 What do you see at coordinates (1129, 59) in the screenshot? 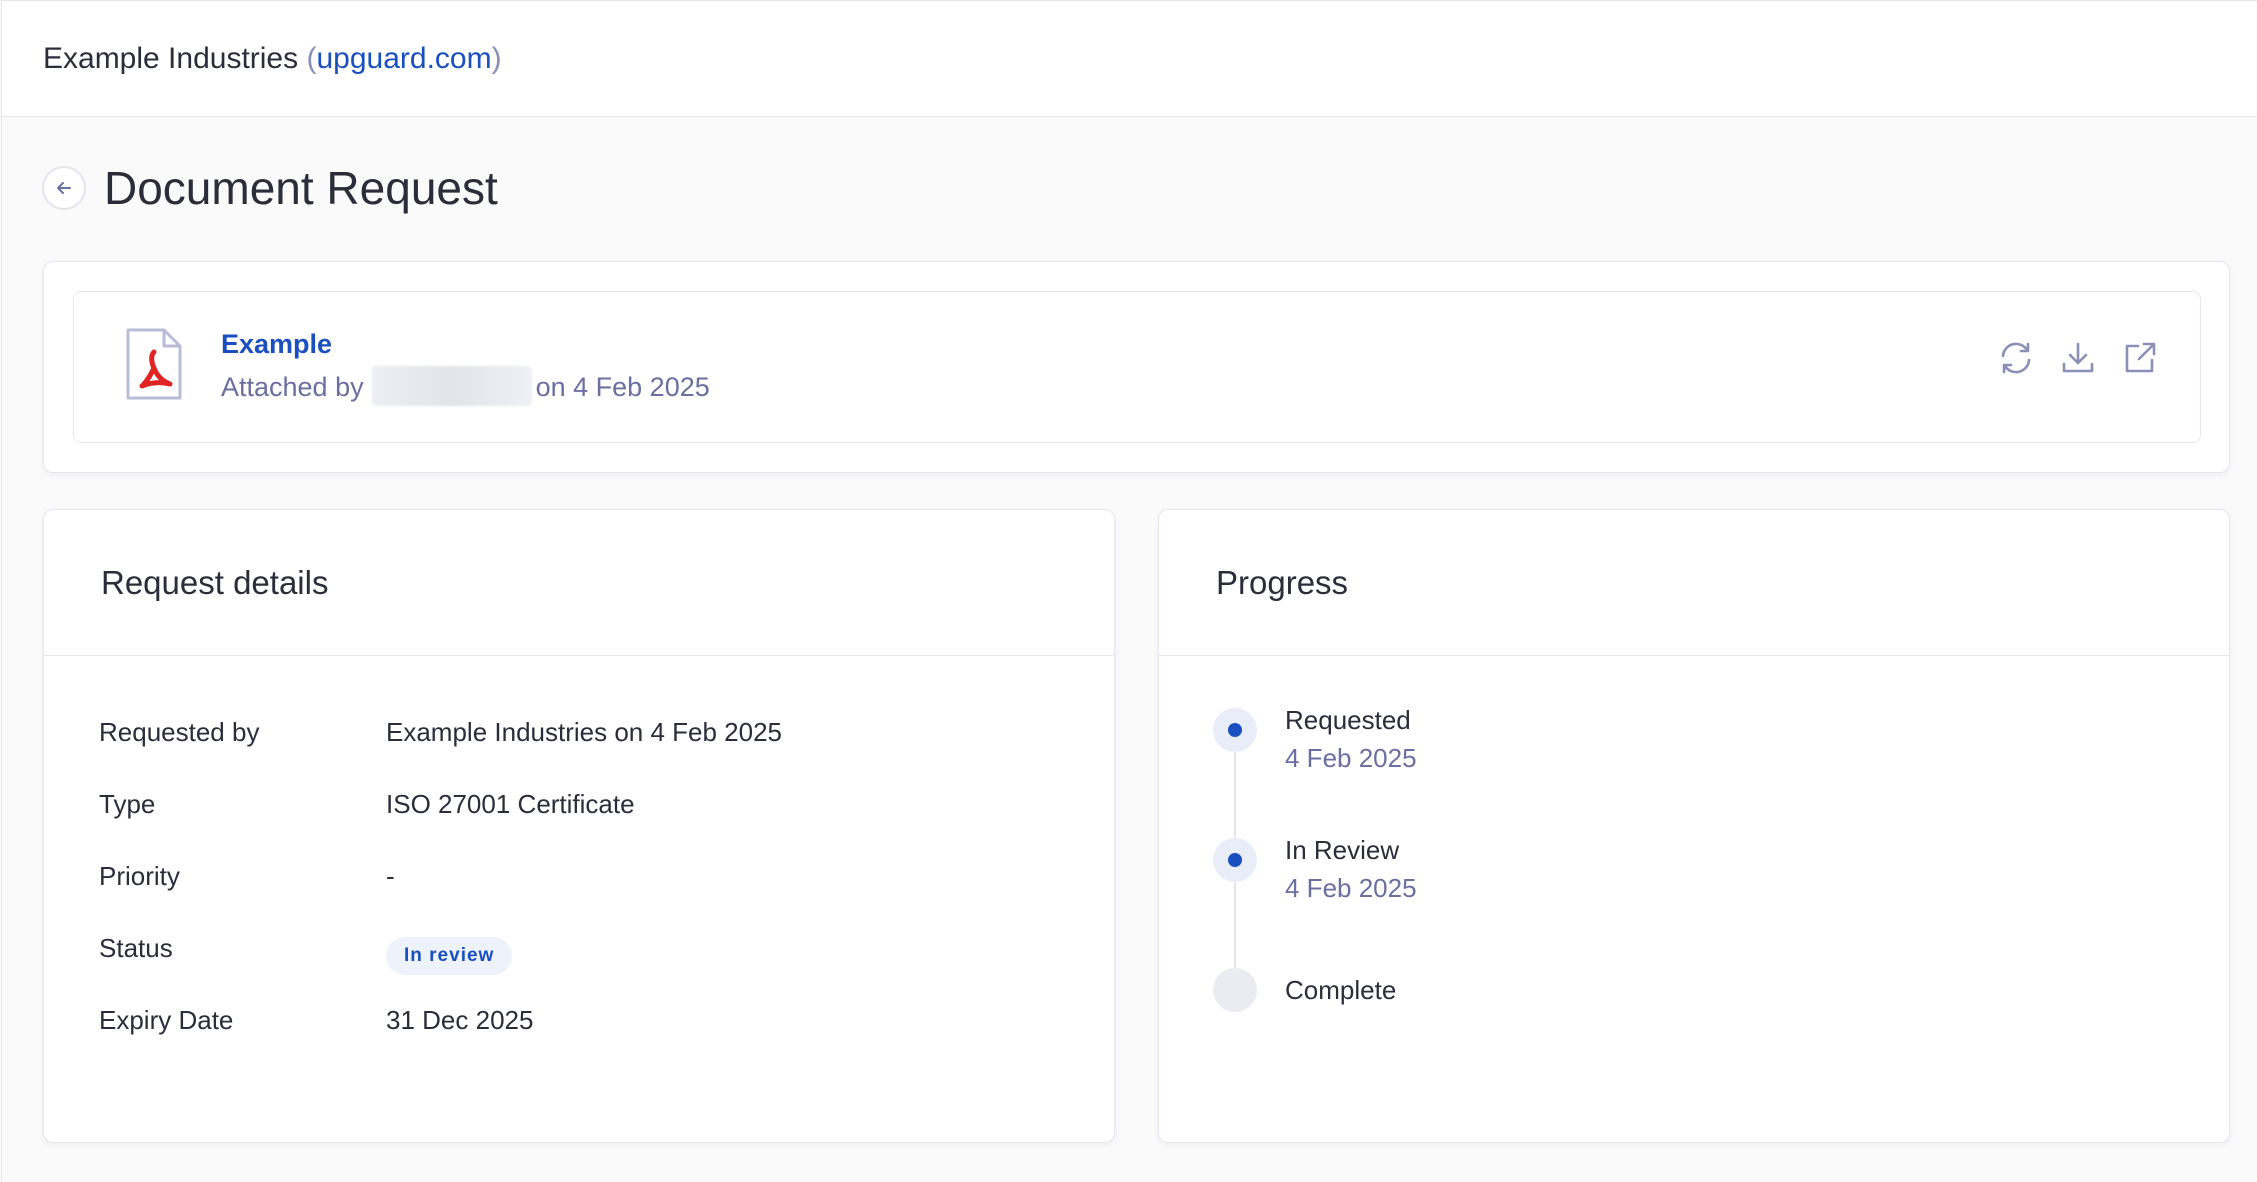
I see `top-header: Example Industries (upguard.com)` at bounding box center [1129, 59].